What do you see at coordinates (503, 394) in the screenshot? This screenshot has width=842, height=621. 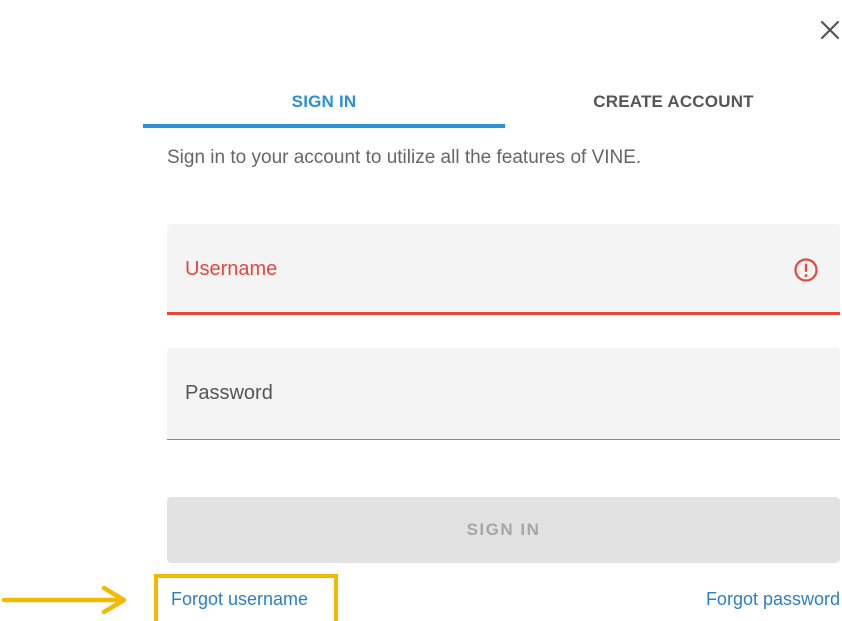 I see `password-field: Password` at bounding box center [503, 394].